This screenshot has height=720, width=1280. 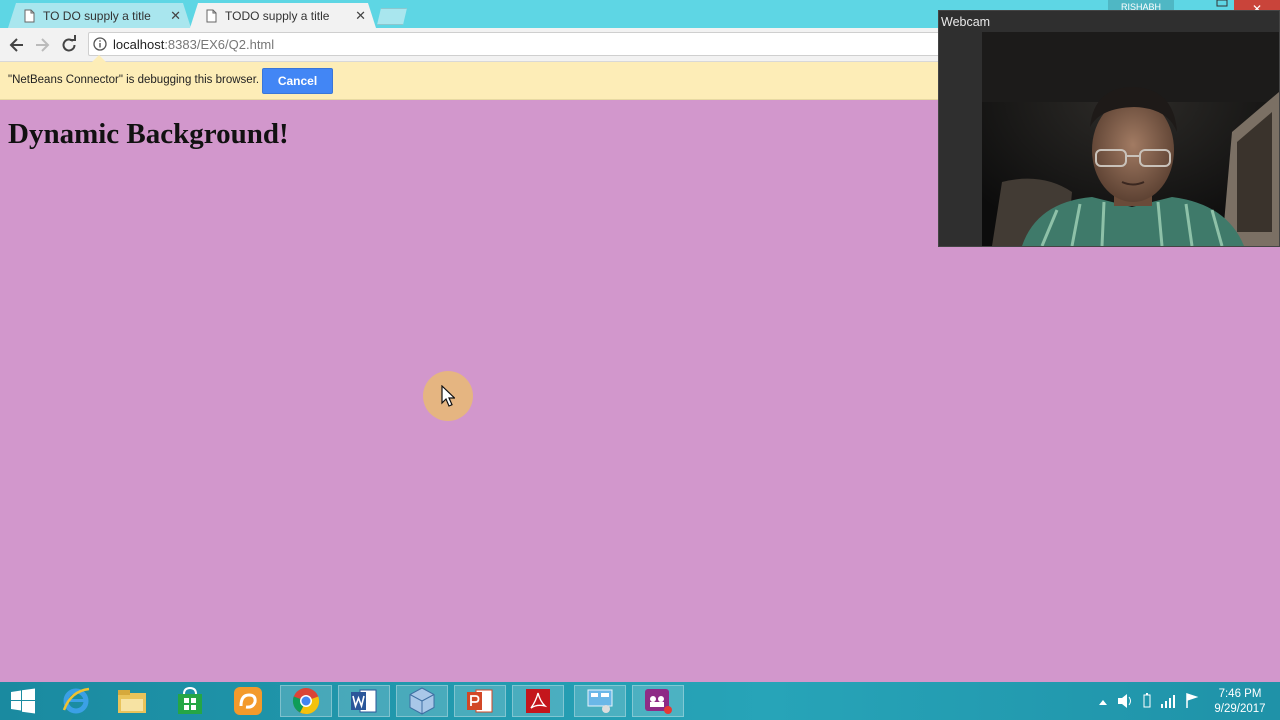 I want to click on page-heading: Dynamic Background!, so click(x=148, y=134).